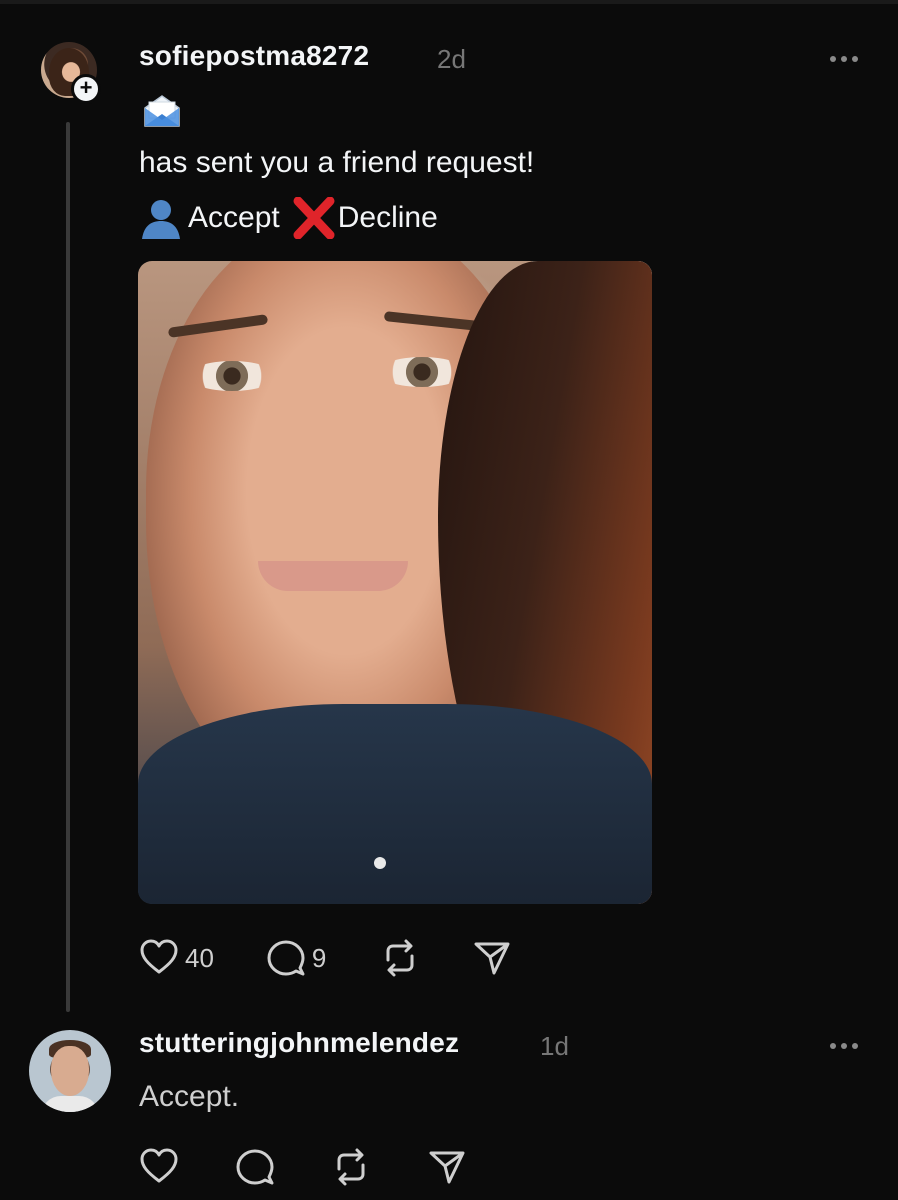  Describe the element at coordinates (161, 219) in the screenshot. I see `person-icon` at that location.